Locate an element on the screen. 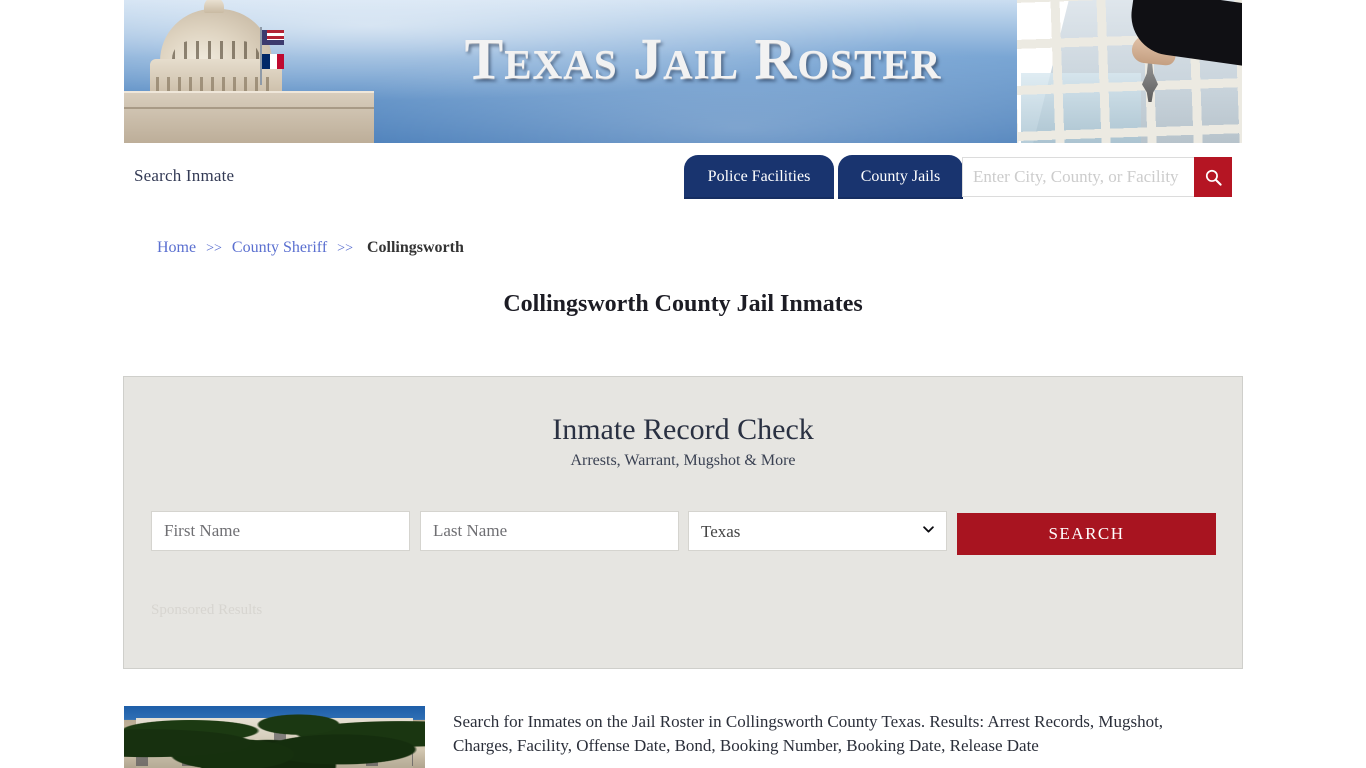 Image resolution: width=1366 pixels, height=768 pixels. header-search is located at coordinates (1097, 177).